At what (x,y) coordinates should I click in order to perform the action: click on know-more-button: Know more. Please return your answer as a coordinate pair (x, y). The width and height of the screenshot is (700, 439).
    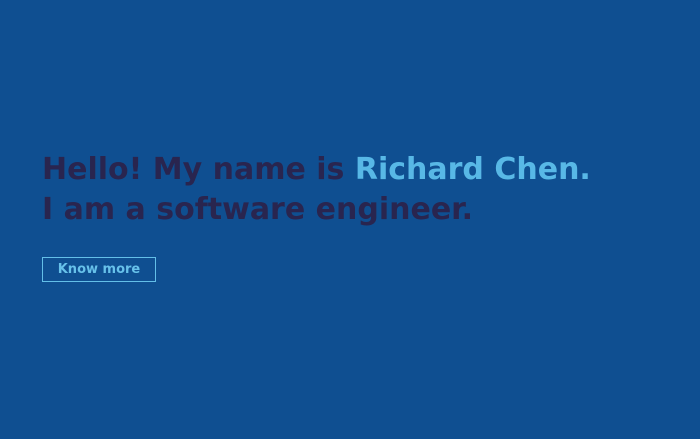
    Looking at the image, I should click on (99, 269).